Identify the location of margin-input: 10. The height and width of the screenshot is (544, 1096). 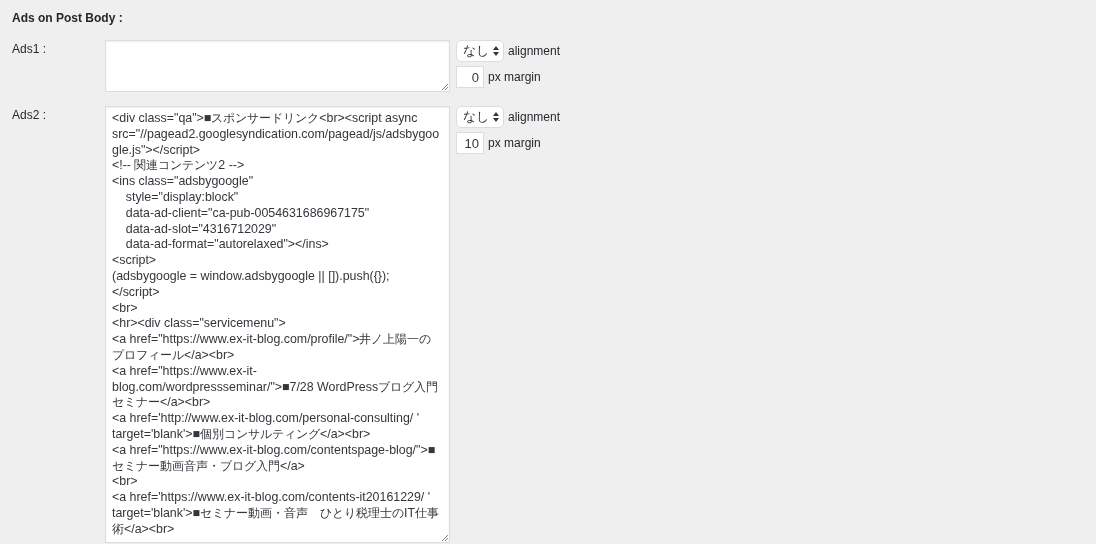
(470, 143).